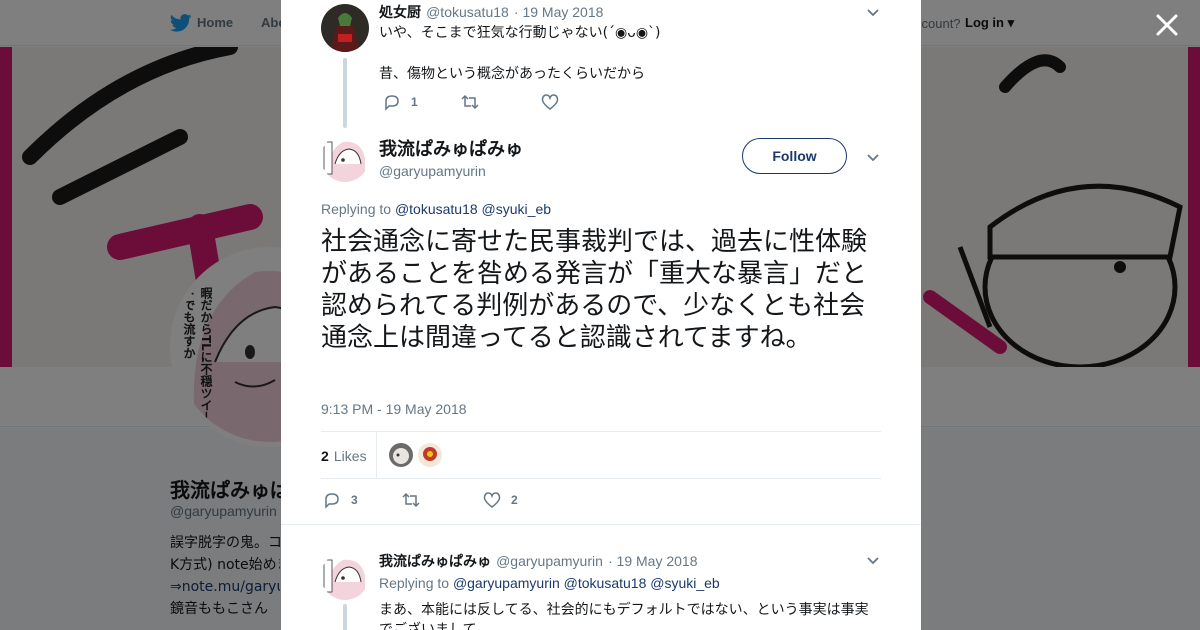 The width and height of the screenshot is (1200, 630). I want to click on reply-button: 3, so click(340, 500).